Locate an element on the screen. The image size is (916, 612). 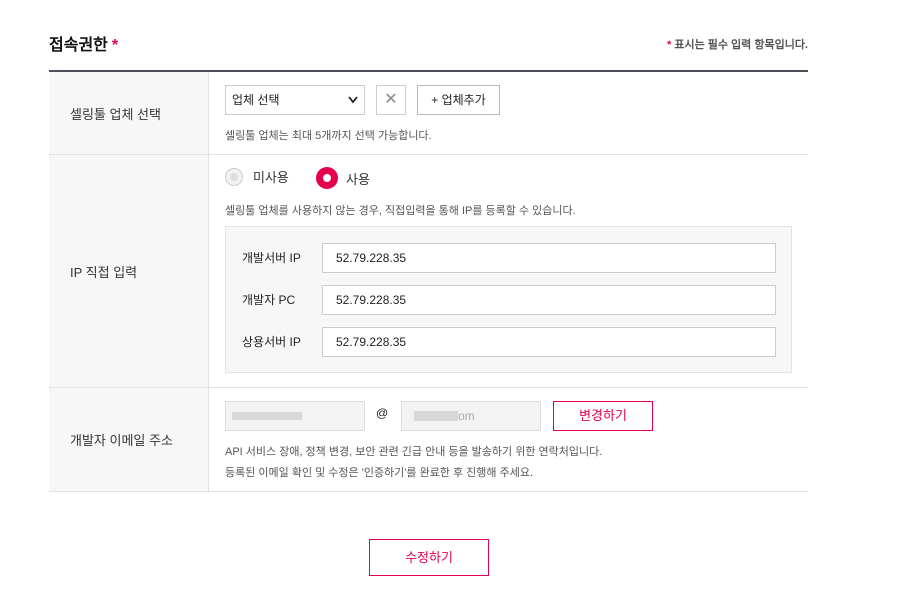
radio-unused-label: 미사용 is located at coordinates (271, 177).